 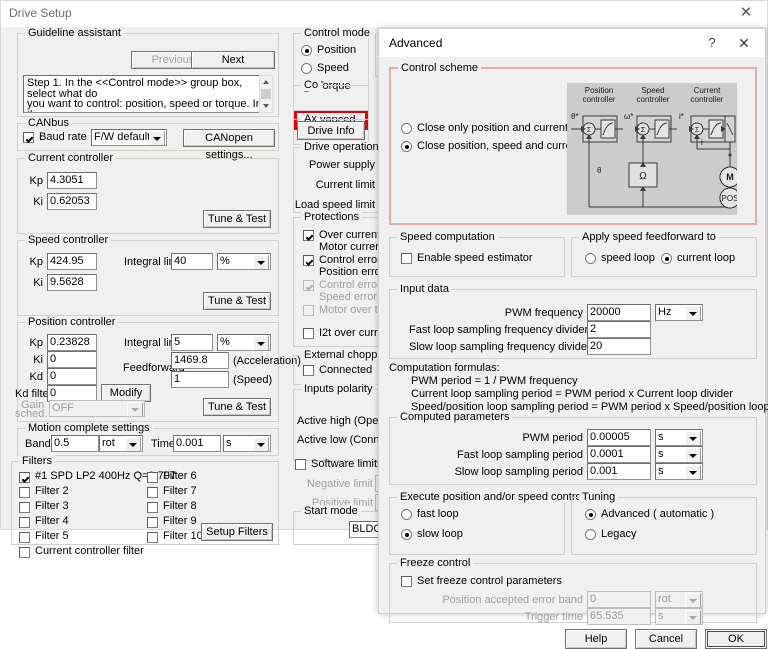 I want to click on cancel-button: Cancel, so click(x=666, y=639).